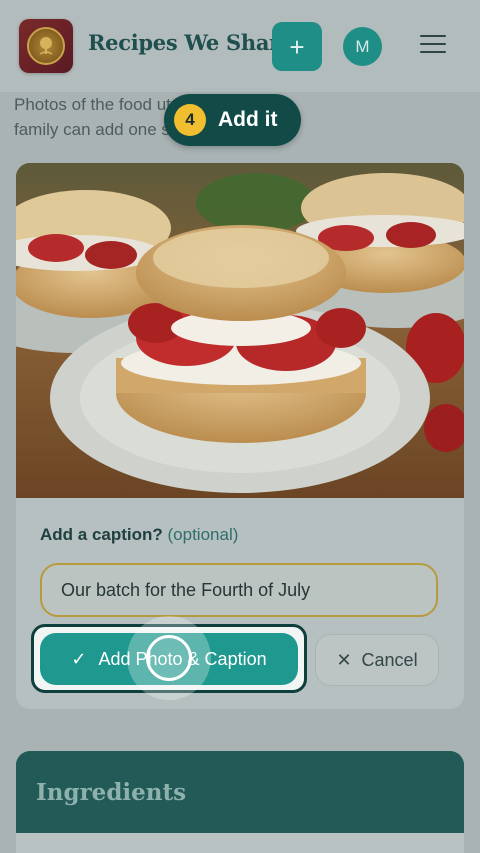  Describe the element at coordinates (433, 46) in the screenshot. I see `hamburger-menu-icon` at that location.